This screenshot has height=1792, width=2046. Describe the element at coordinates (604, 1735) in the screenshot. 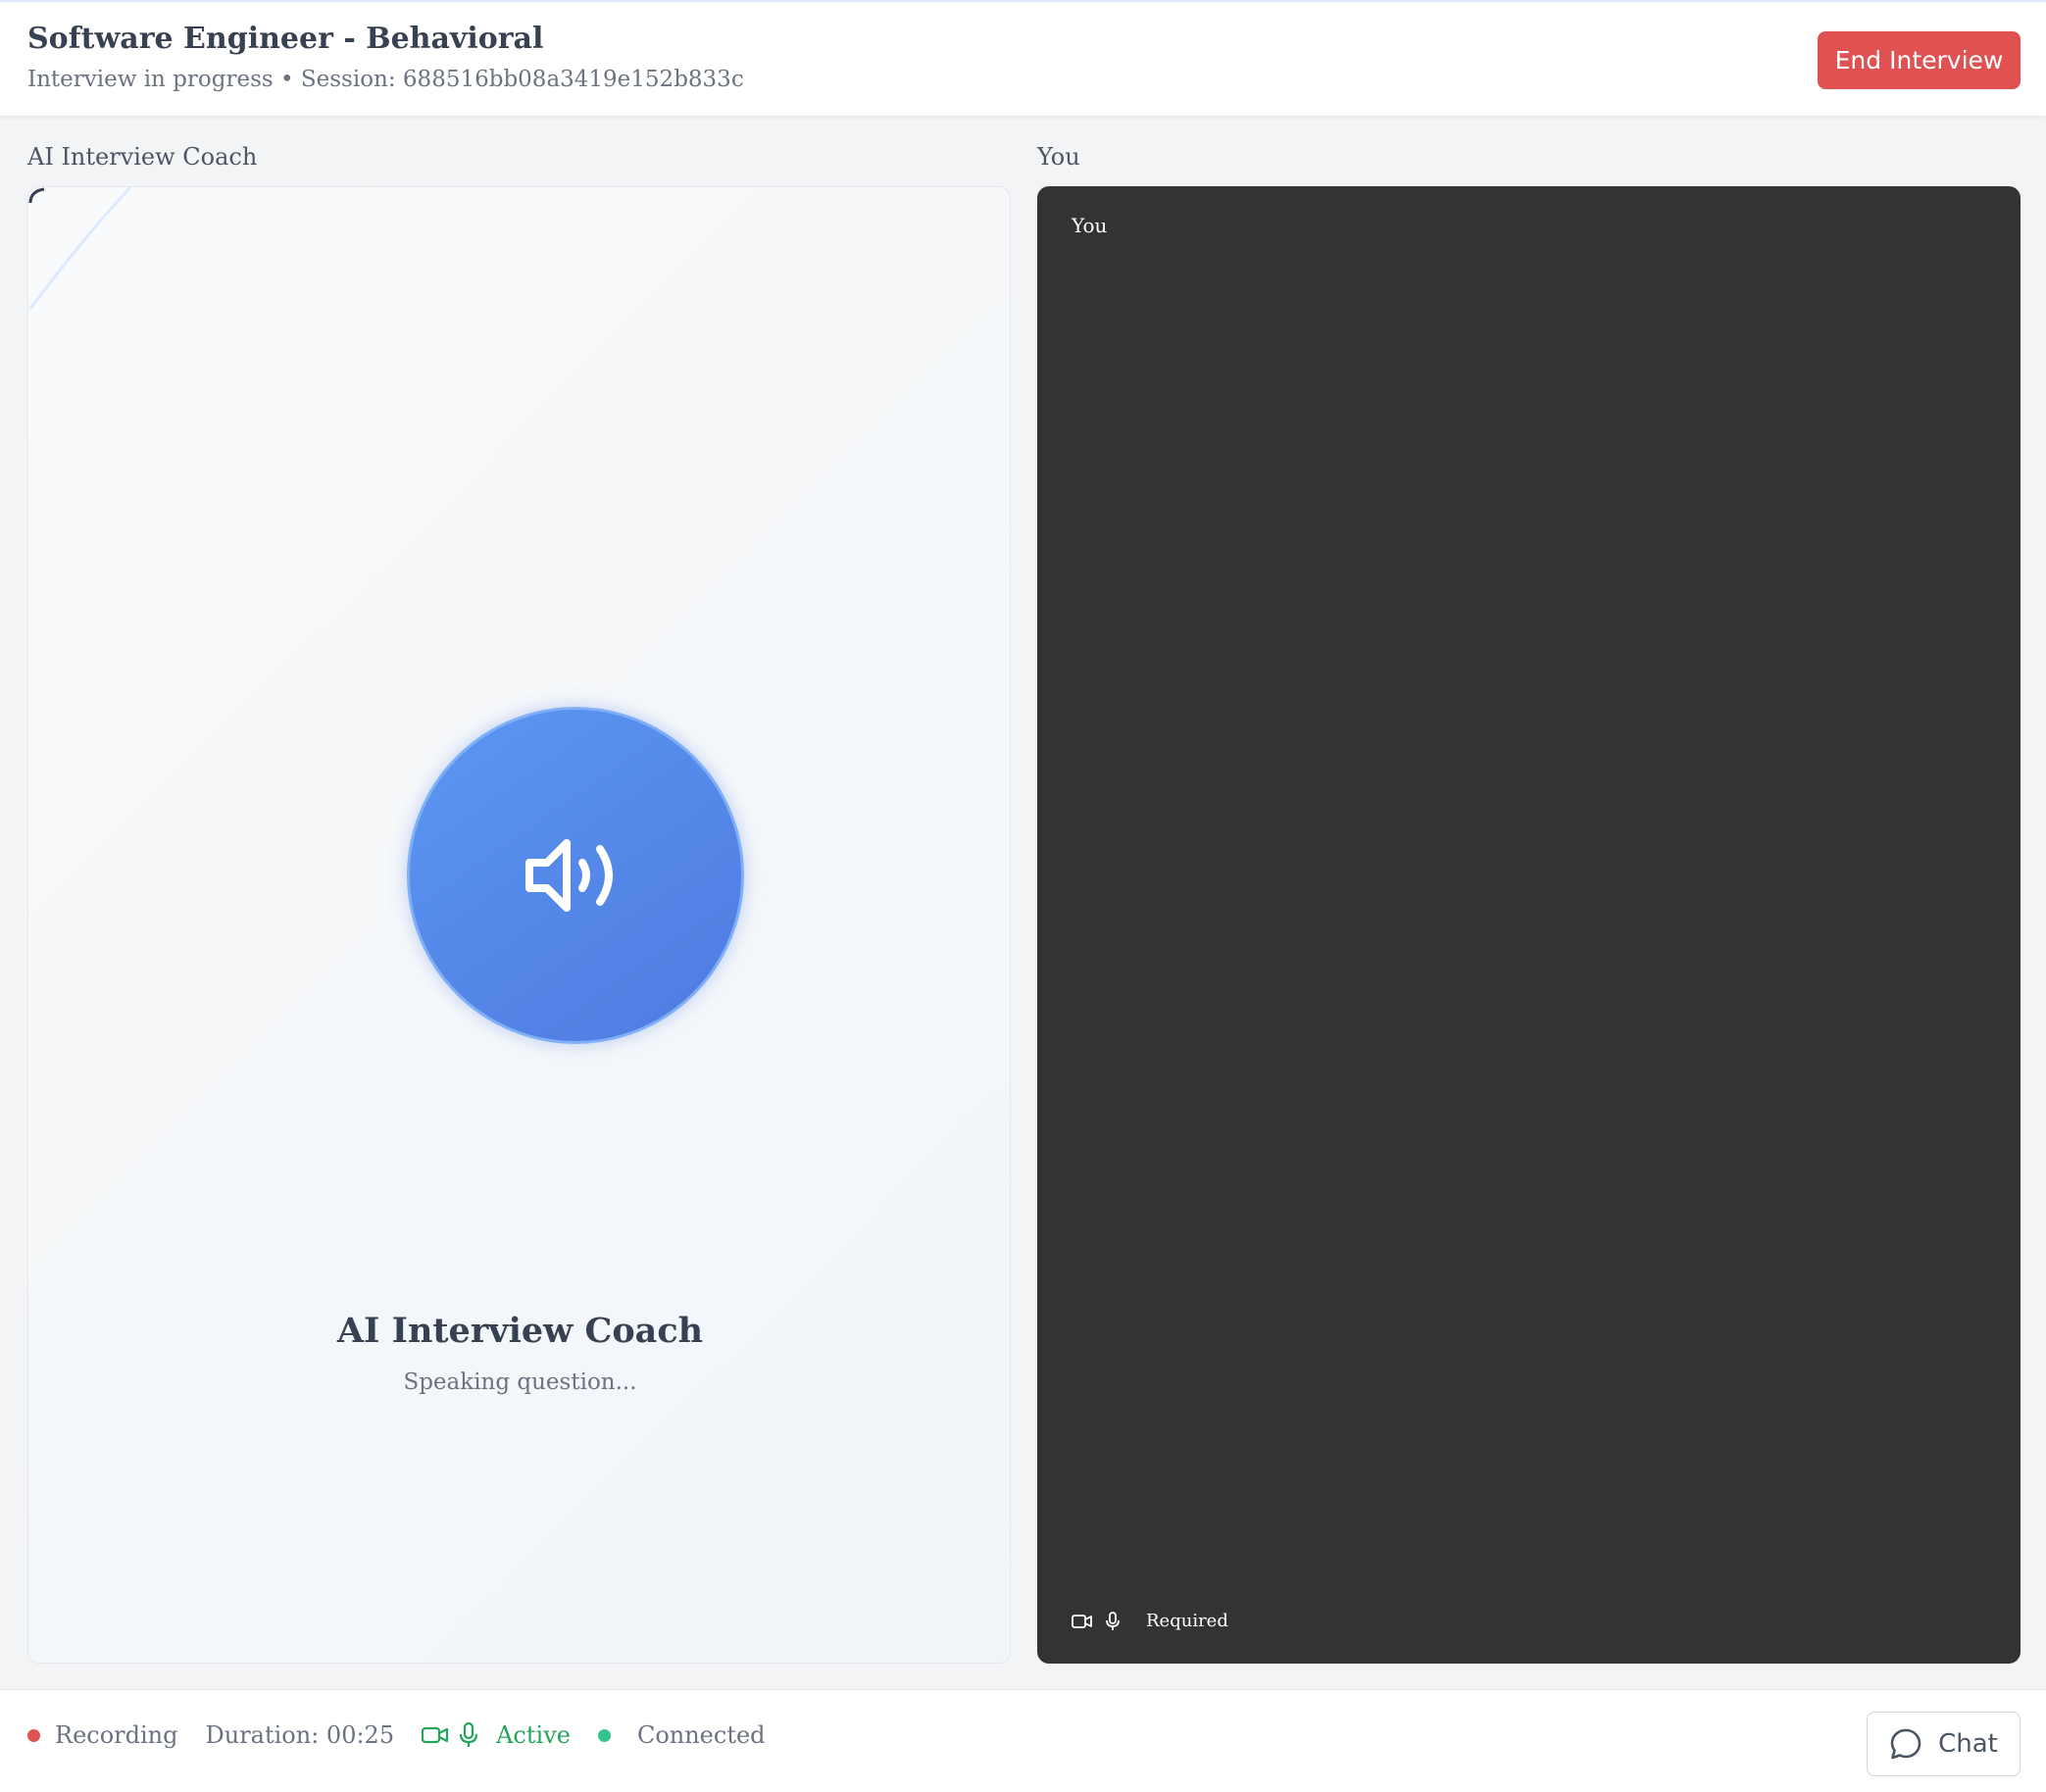

I see `connected-dot-icon` at that location.